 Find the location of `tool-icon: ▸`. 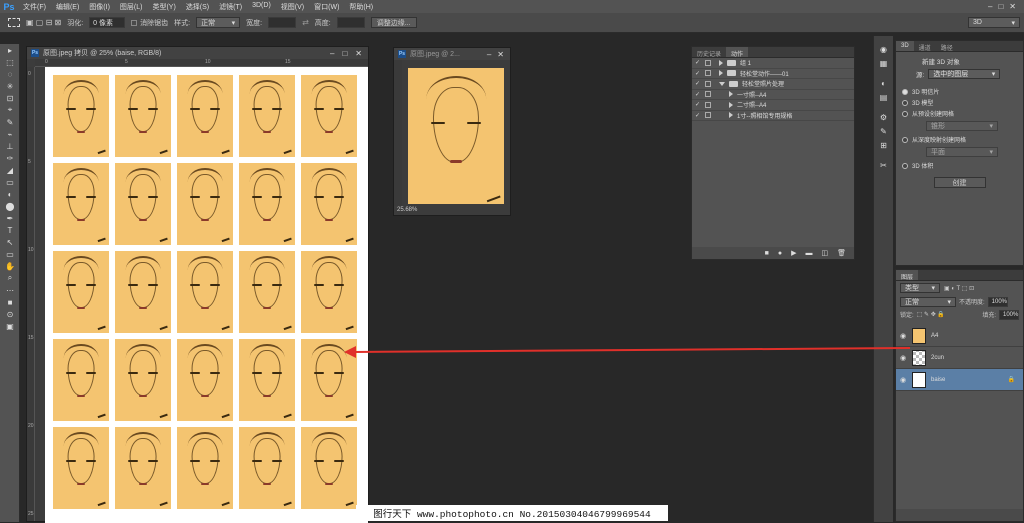

tool-icon: ▸ is located at coordinates (10, 50).